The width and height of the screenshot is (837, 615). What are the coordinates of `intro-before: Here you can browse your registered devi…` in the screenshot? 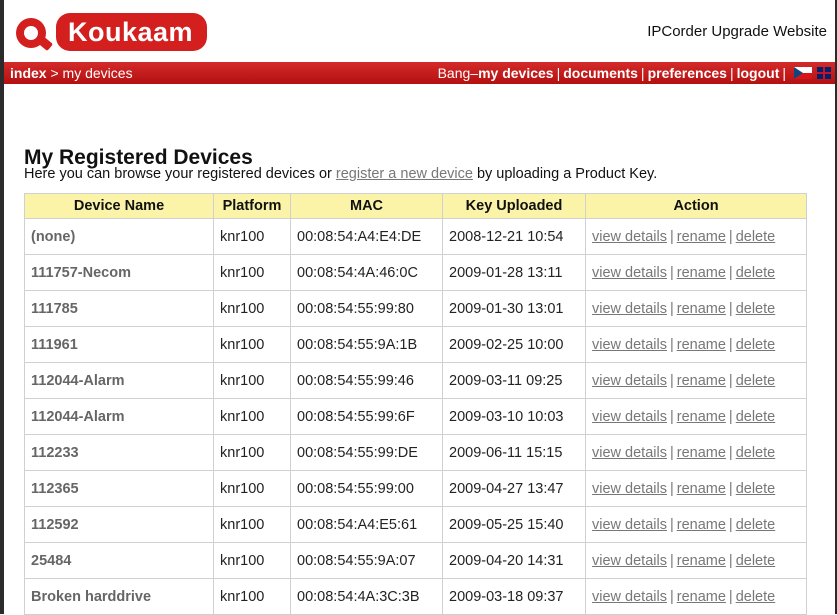 It's located at (180, 174).